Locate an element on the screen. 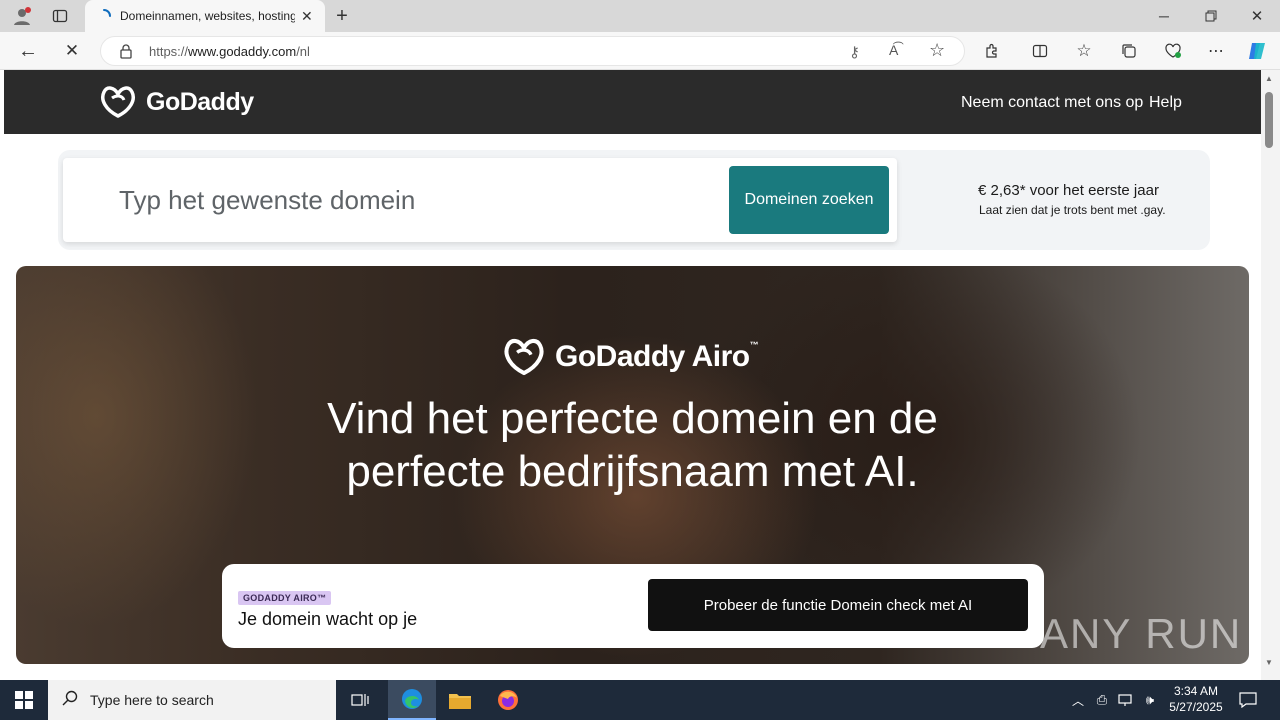 The image size is (1280, 720). airo-logo: GoDaddy Airo™ is located at coordinates (630, 357).